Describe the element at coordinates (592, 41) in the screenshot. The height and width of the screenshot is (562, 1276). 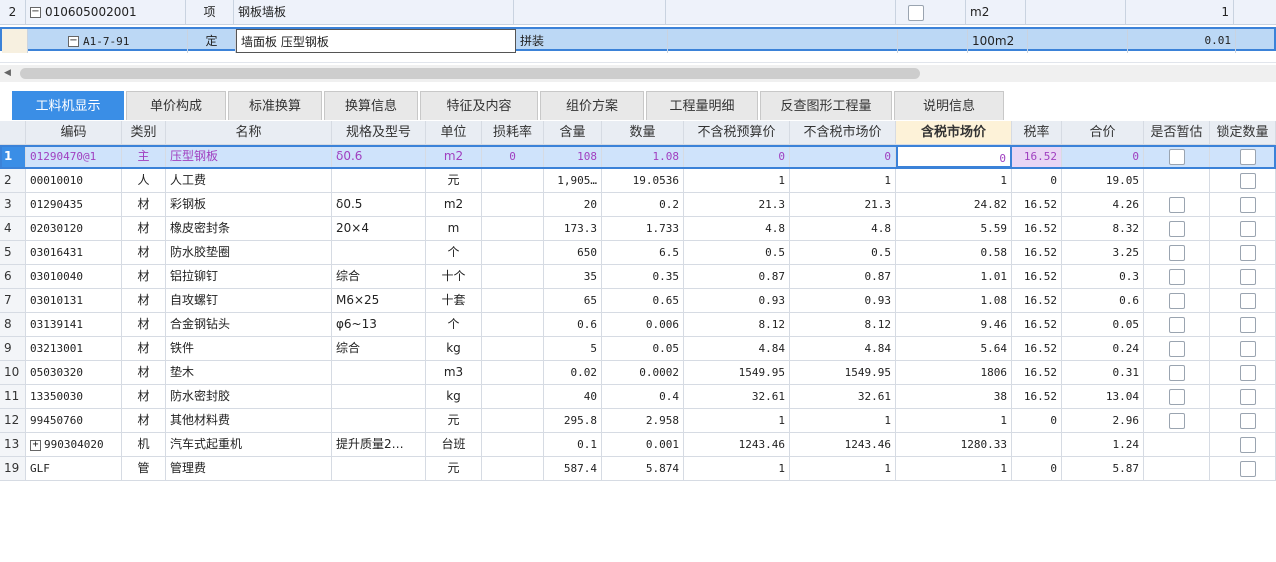
I see `upper-desc-2: 拼装` at that location.